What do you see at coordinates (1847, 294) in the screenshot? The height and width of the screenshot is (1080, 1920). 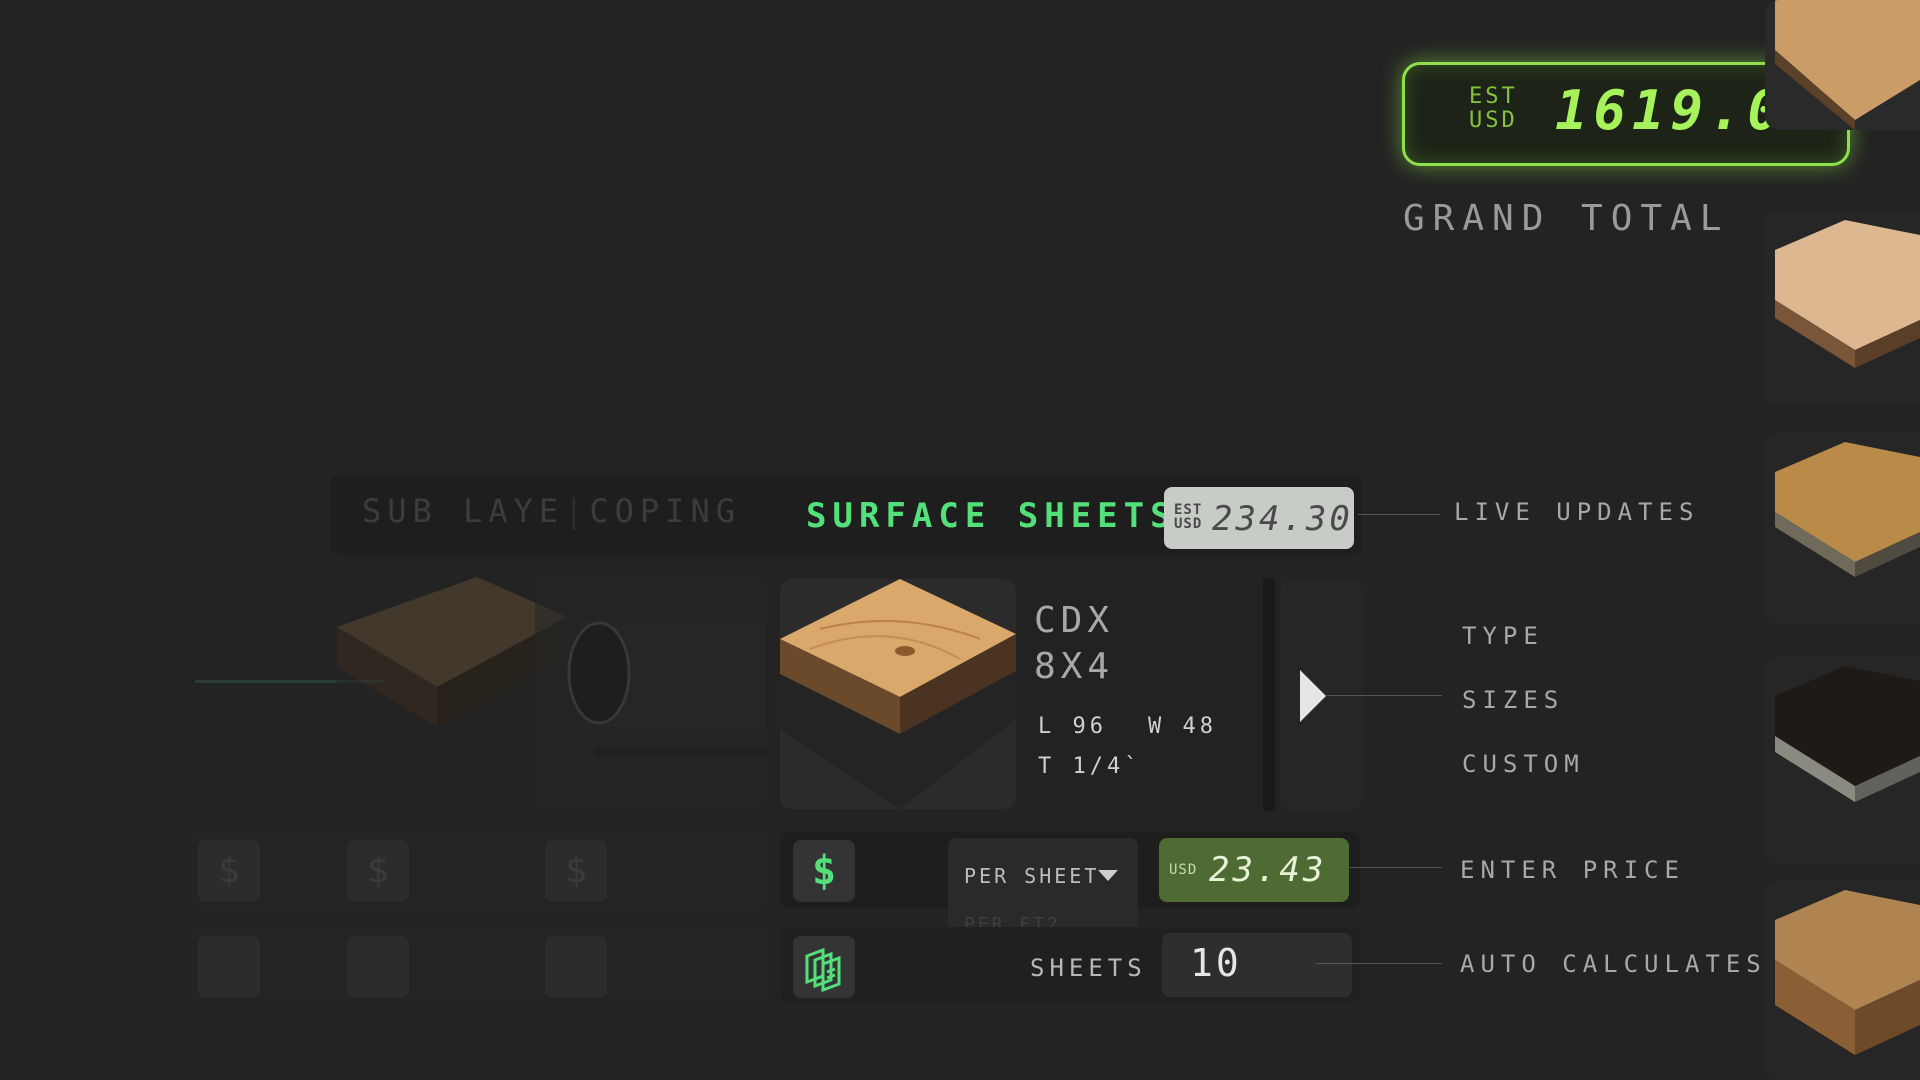 I see `birch-sheet-icon` at bounding box center [1847, 294].